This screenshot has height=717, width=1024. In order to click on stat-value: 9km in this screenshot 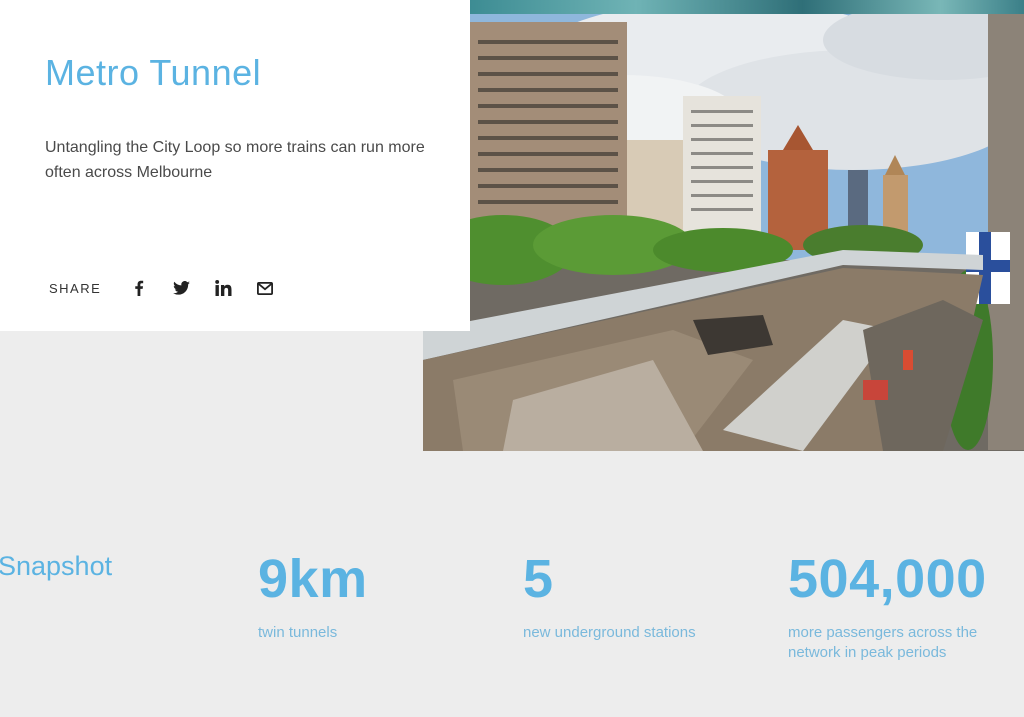, I will do `click(313, 579)`.